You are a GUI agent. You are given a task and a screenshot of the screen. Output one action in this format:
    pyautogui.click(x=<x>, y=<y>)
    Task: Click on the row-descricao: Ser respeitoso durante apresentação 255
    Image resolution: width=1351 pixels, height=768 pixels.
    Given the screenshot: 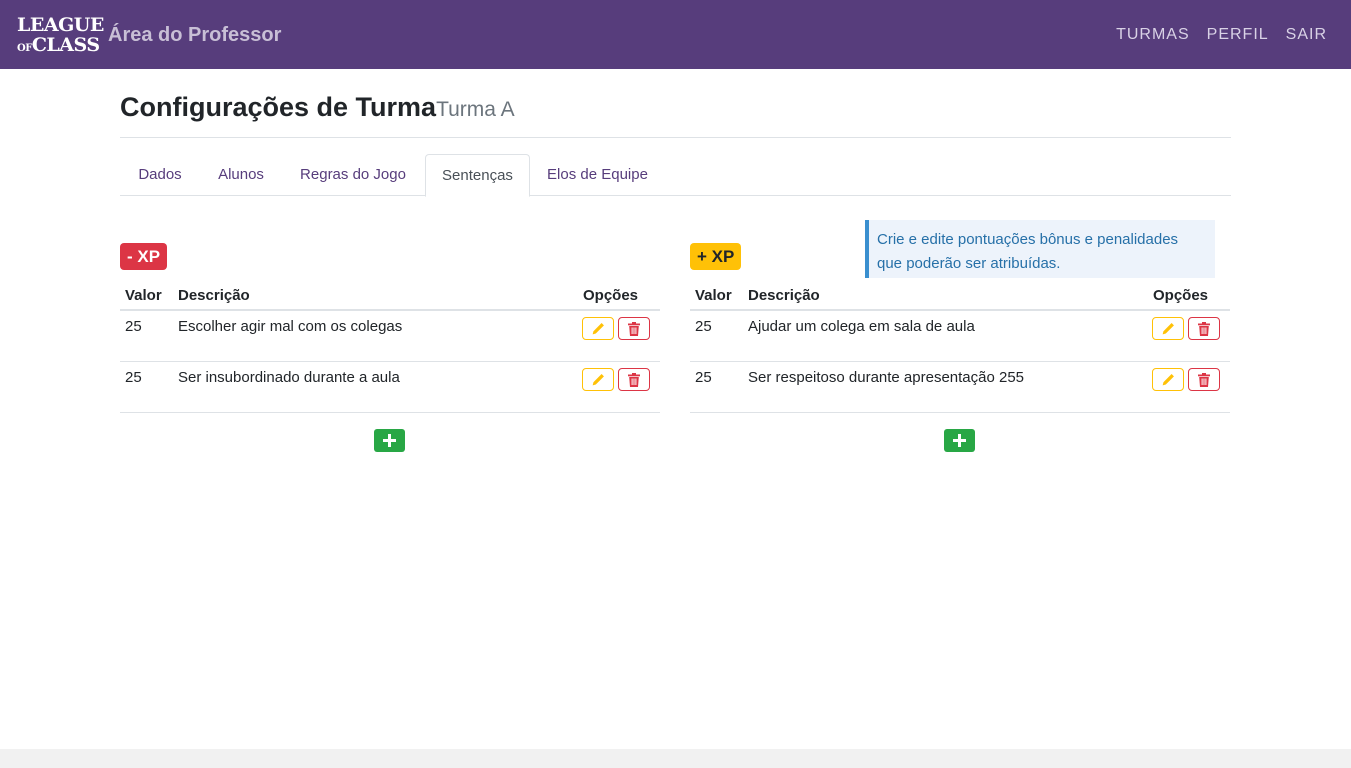 What is the action you would take?
    pyautogui.click(x=886, y=377)
    